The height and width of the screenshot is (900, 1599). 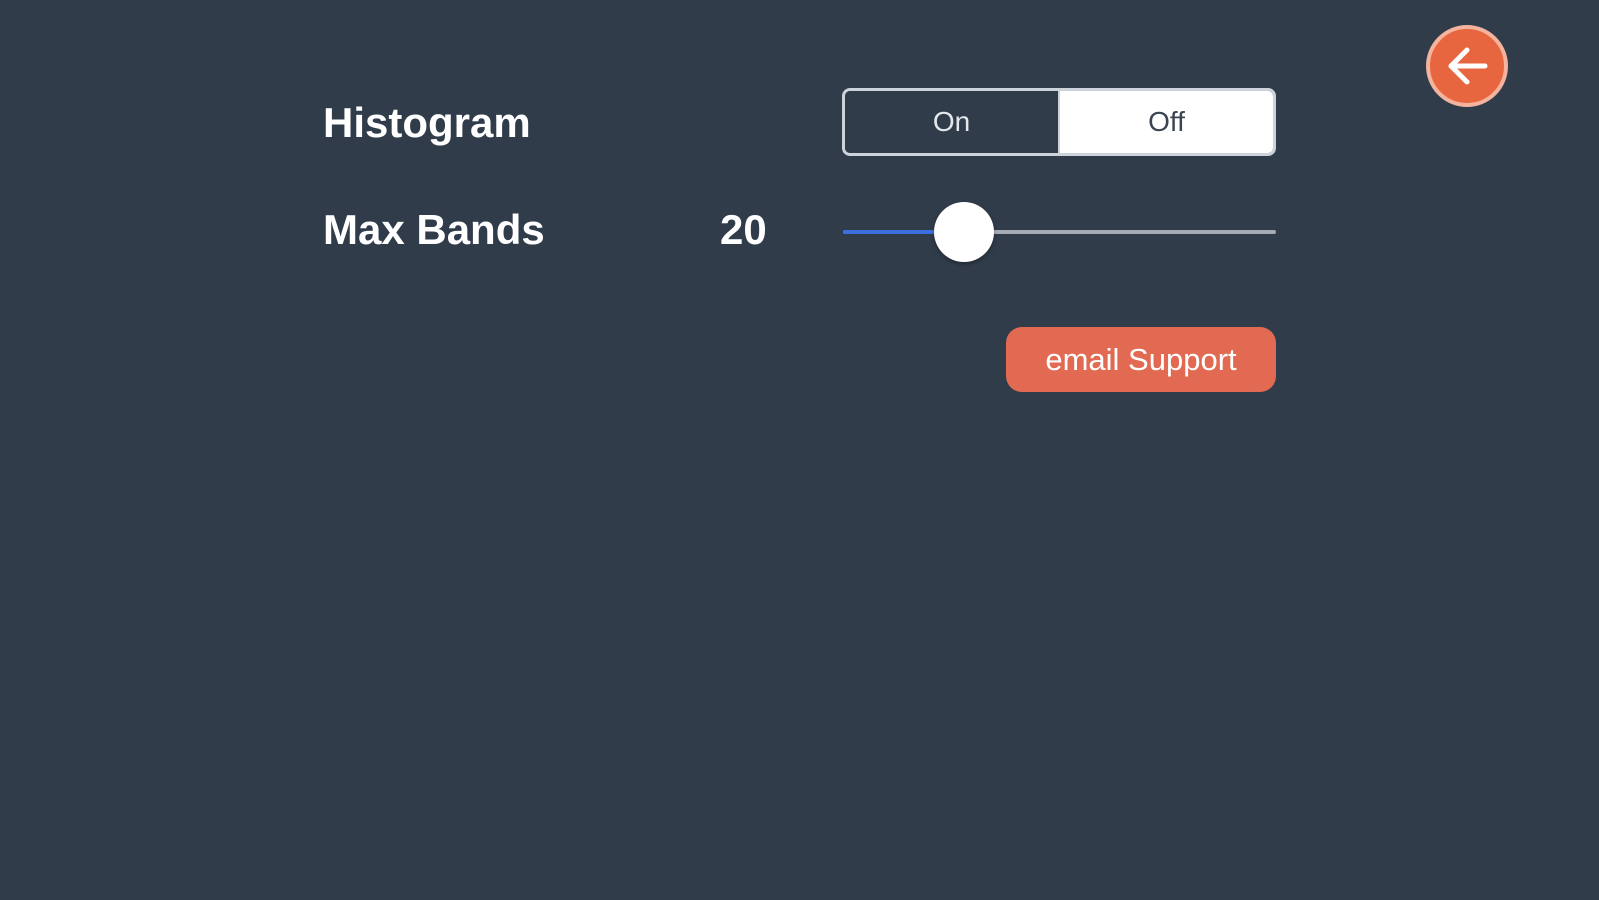 I want to click on back-button, so click(x=1467, y=66).